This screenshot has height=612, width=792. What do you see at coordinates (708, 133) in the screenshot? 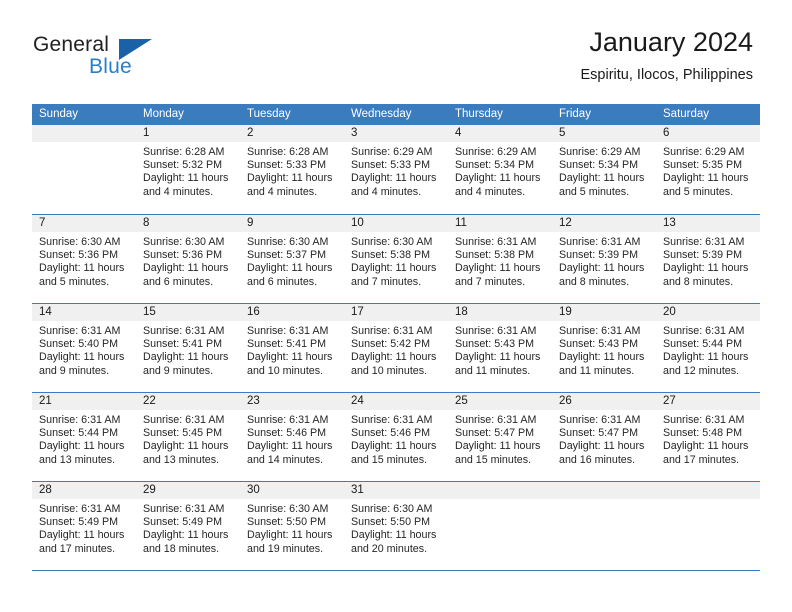
I see `day-number: 6` at bounding box center [708, 133].